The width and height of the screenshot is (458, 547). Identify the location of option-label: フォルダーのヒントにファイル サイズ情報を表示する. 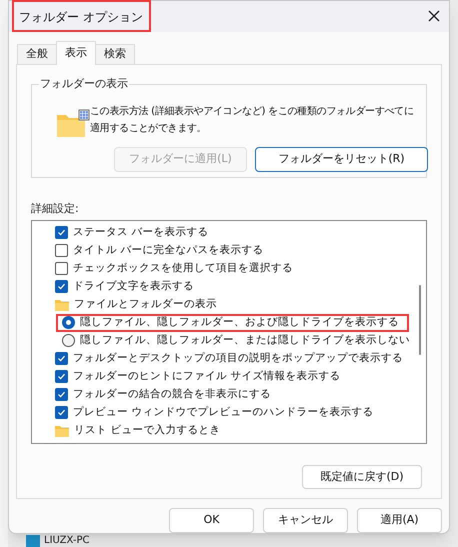
(206, 376).